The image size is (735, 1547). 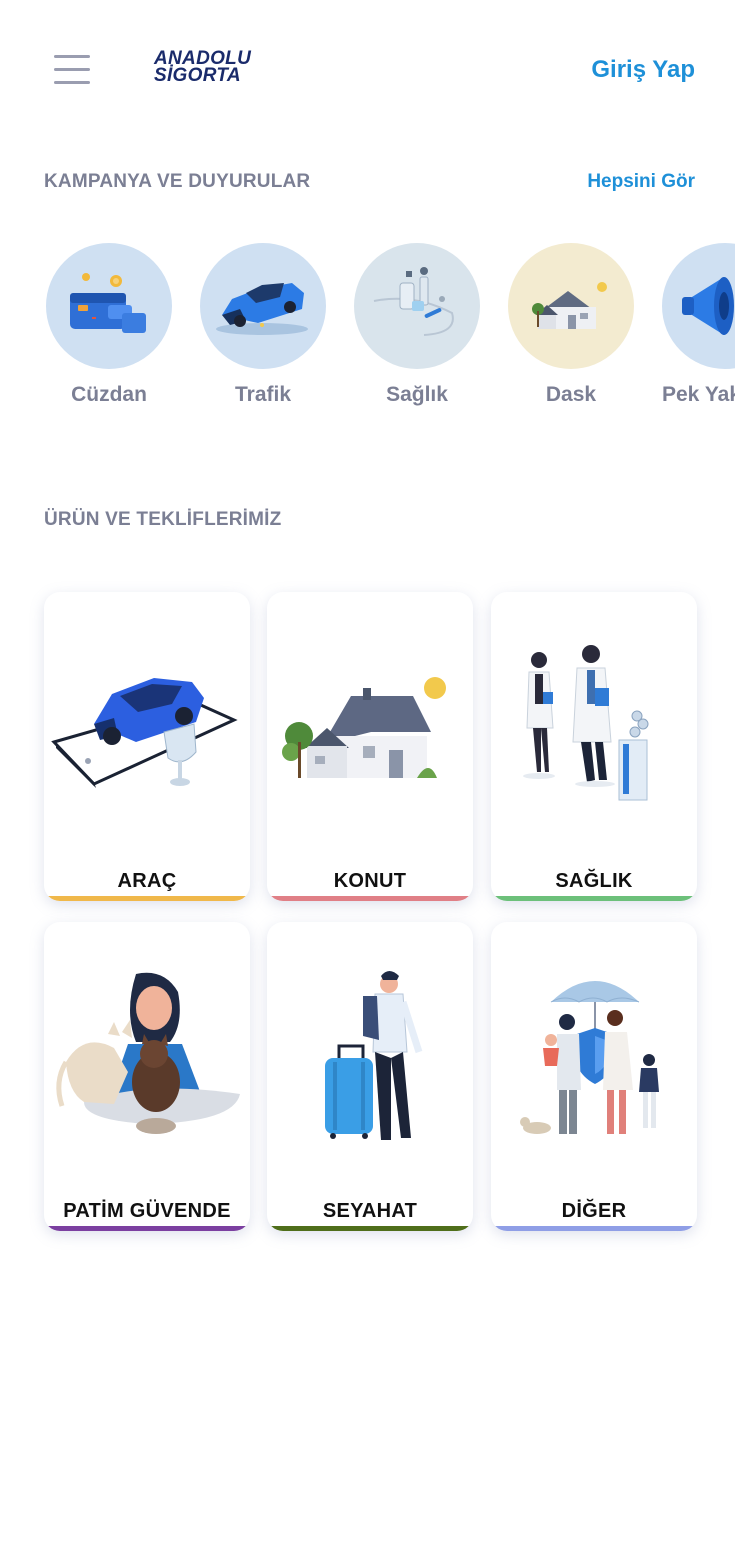 What do you see at coordinates (698, 394) in the screenshot?
I see `campaign-label: Pek Yakında` at bounding box center [698, 394].